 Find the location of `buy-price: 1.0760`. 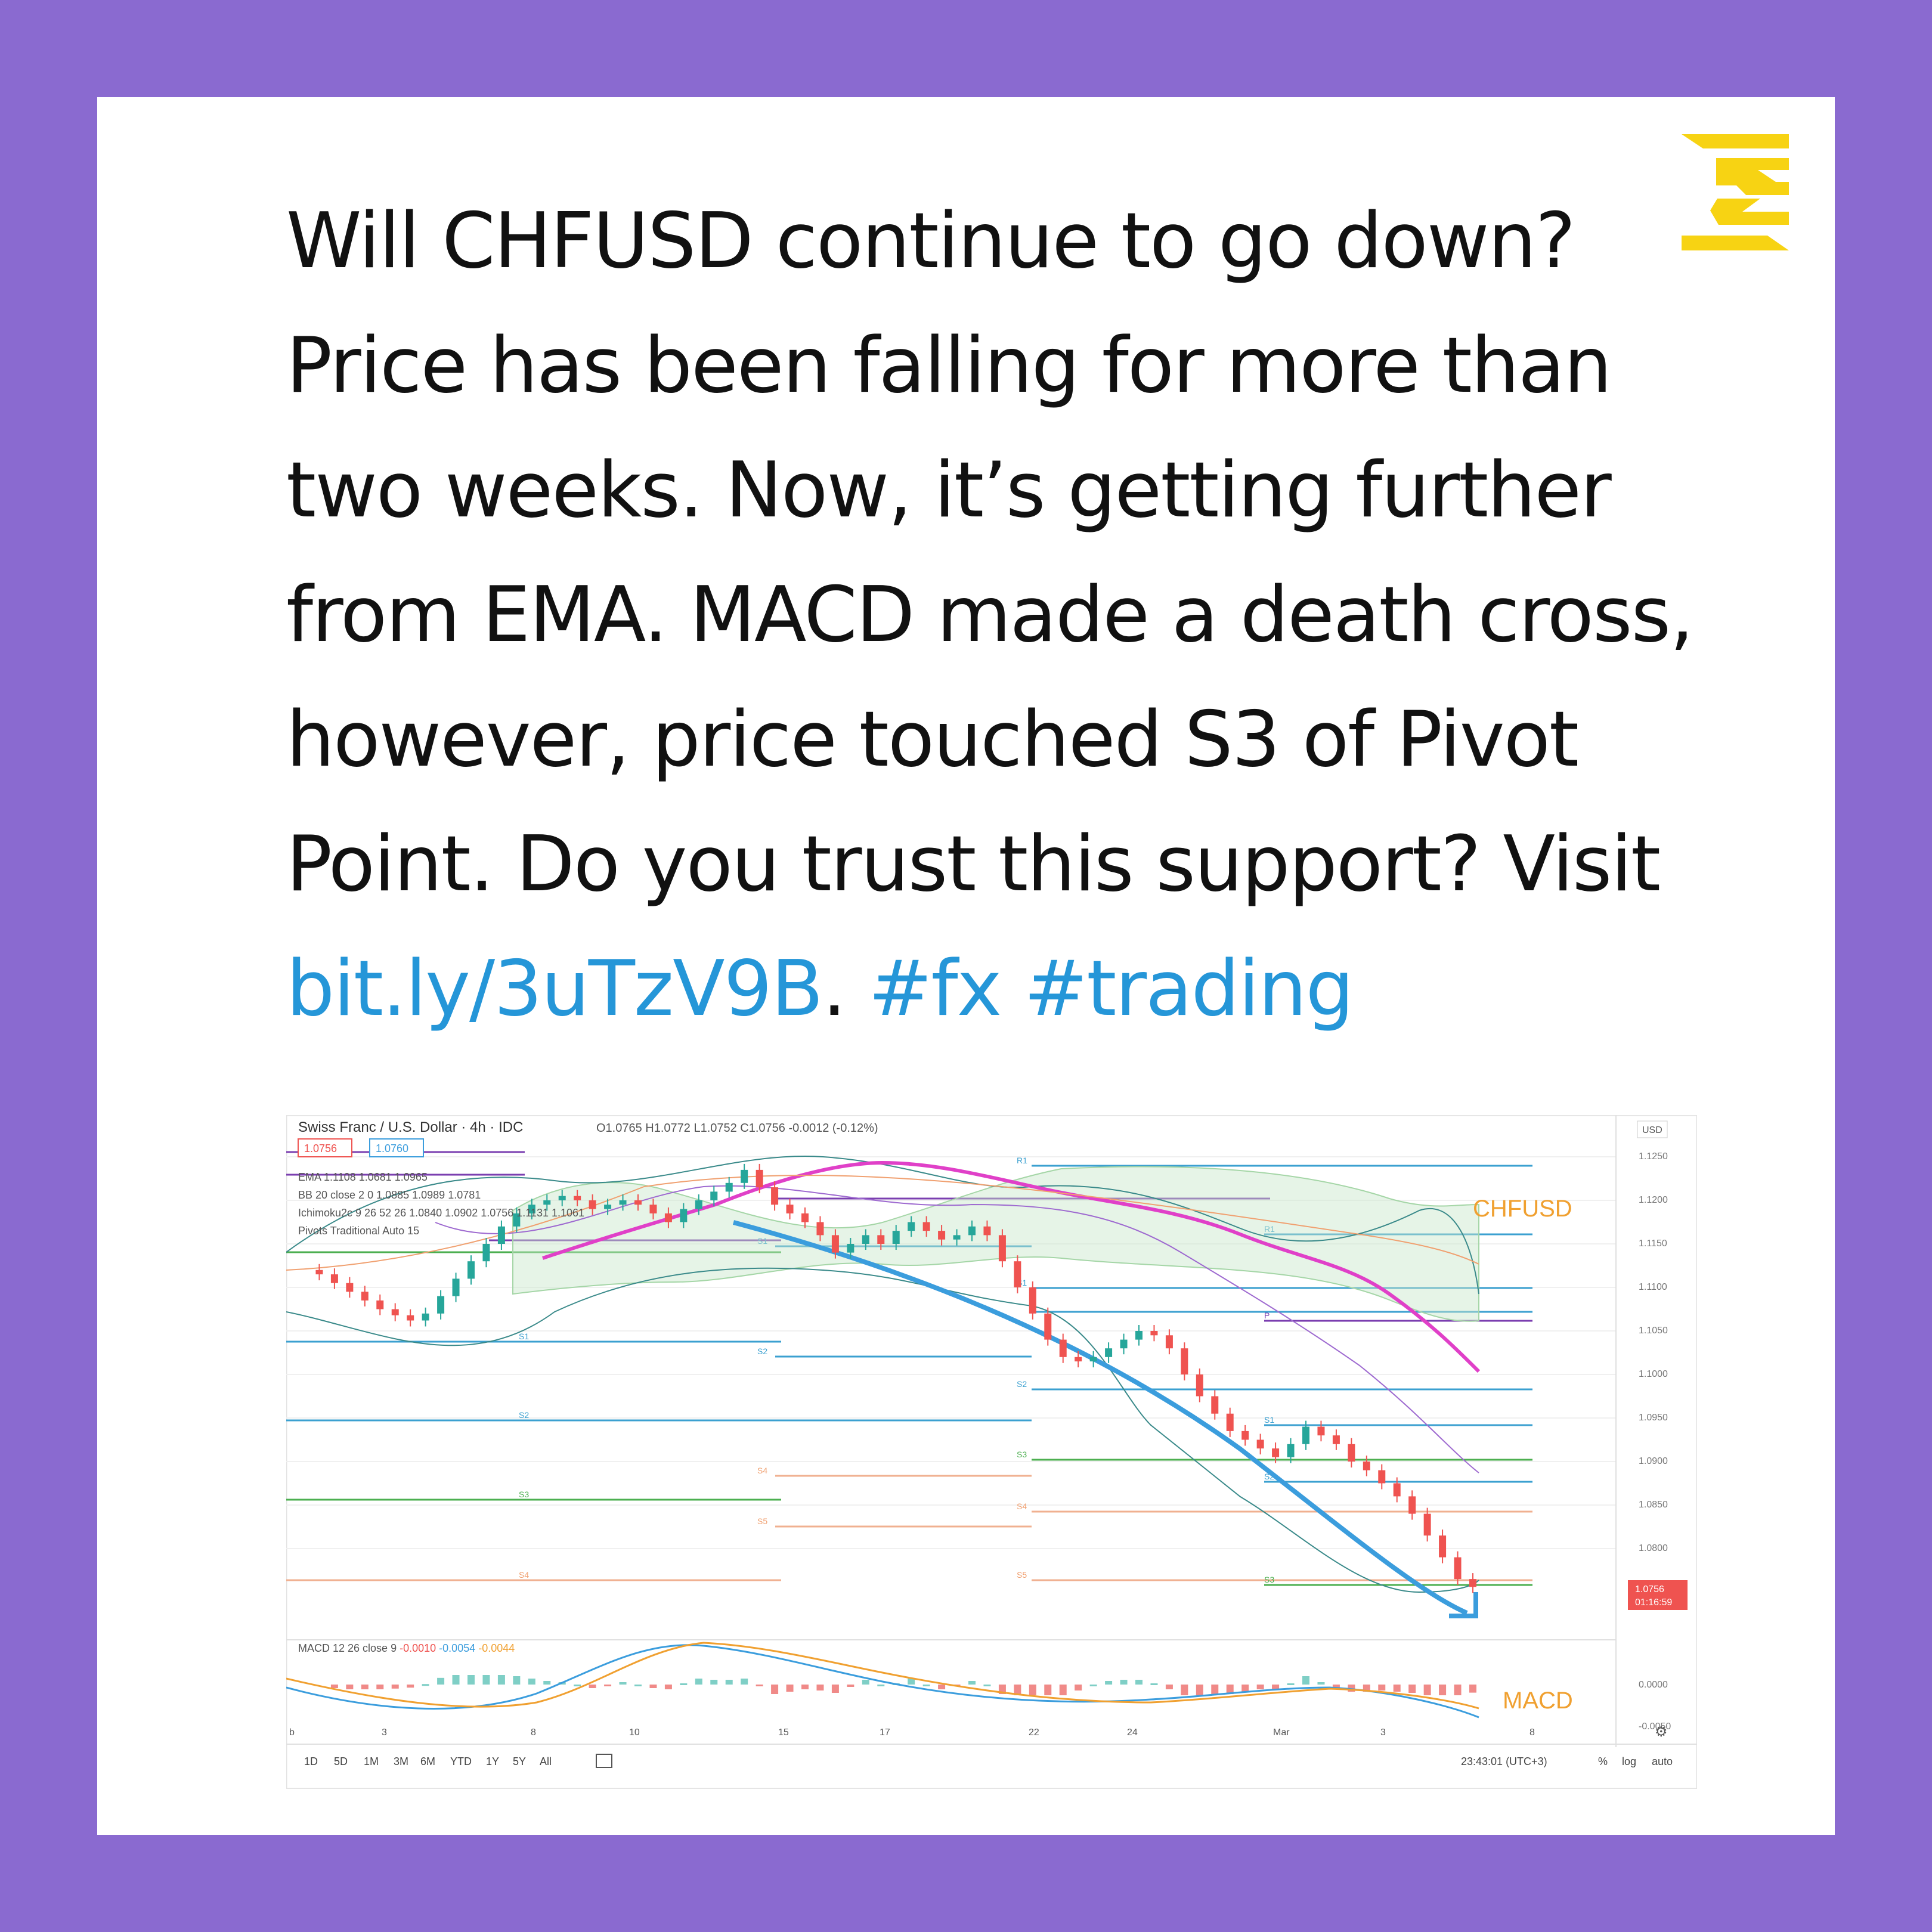

buy-price: 1.0760 is located at coordinates (392, 1148).